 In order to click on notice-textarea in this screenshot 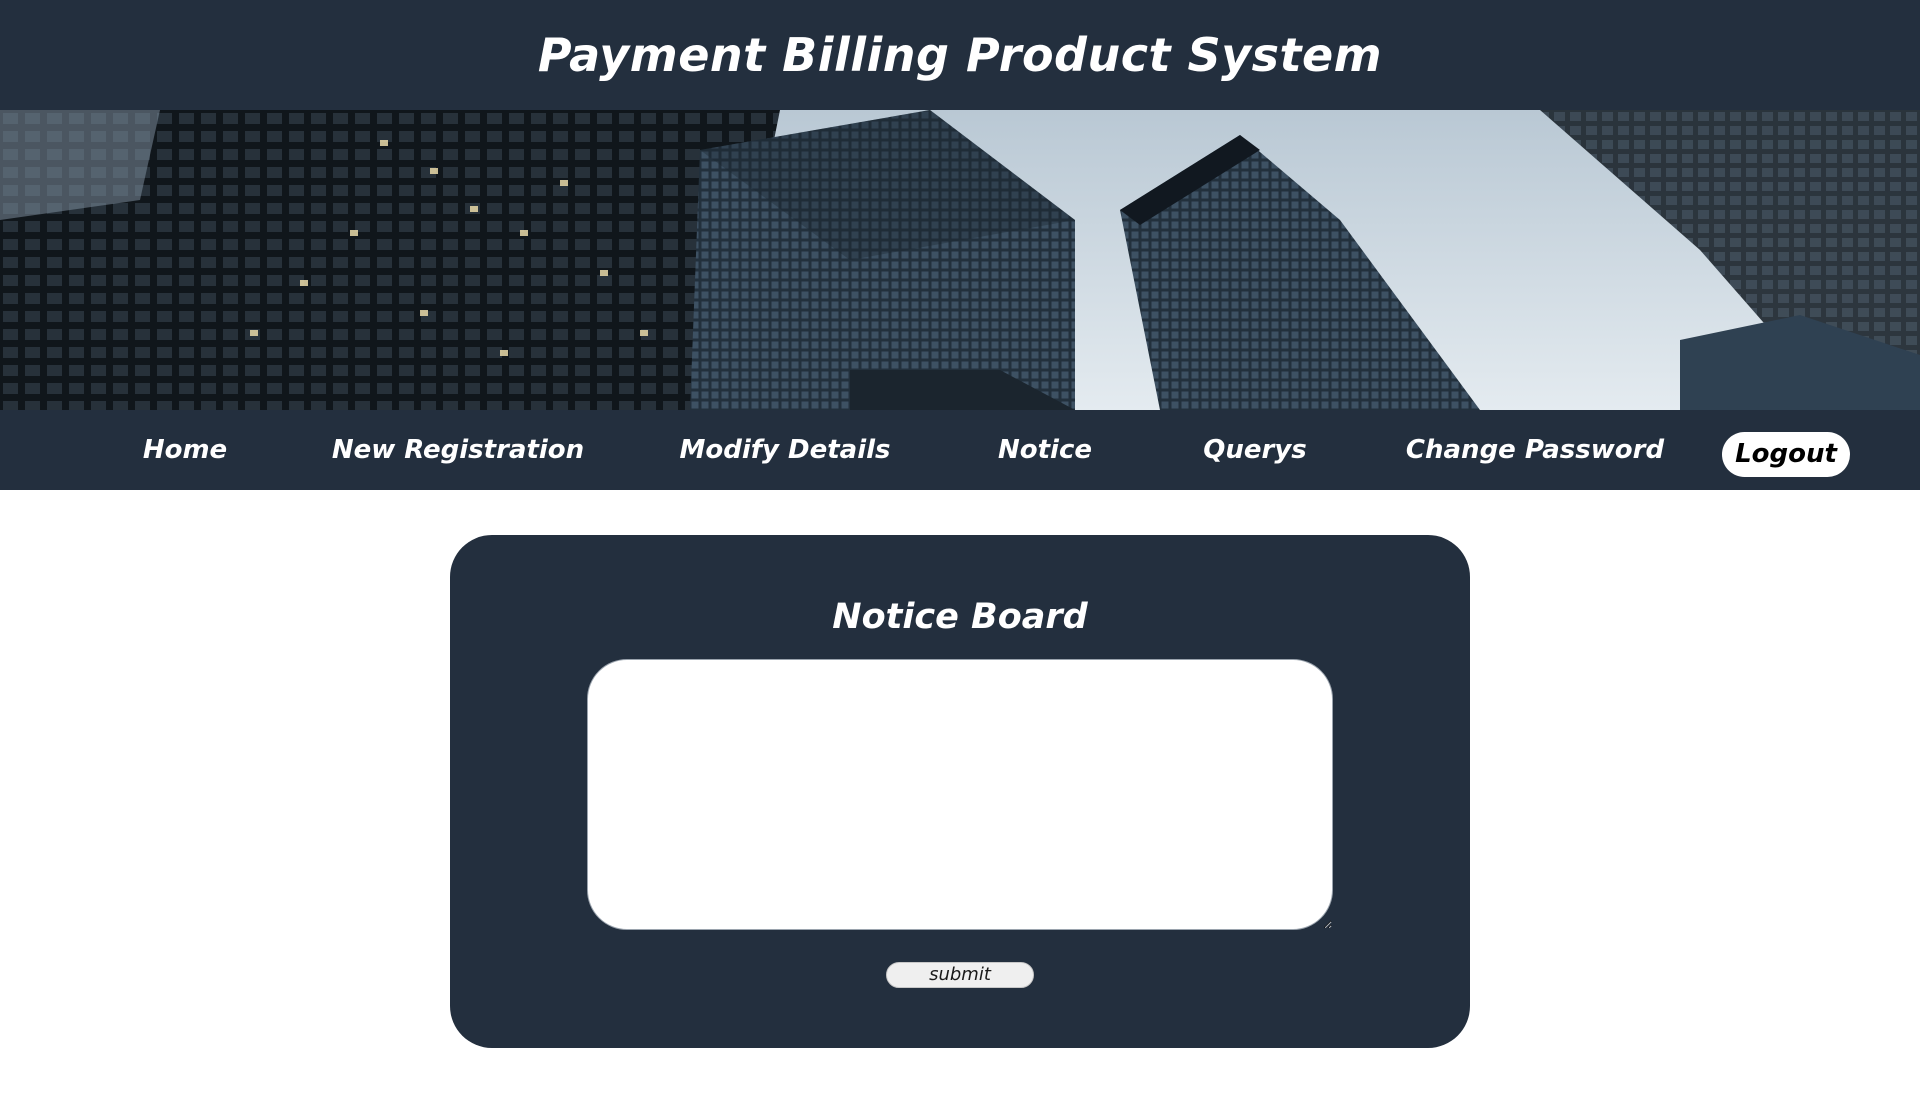, I will do `click(960, 794)`.